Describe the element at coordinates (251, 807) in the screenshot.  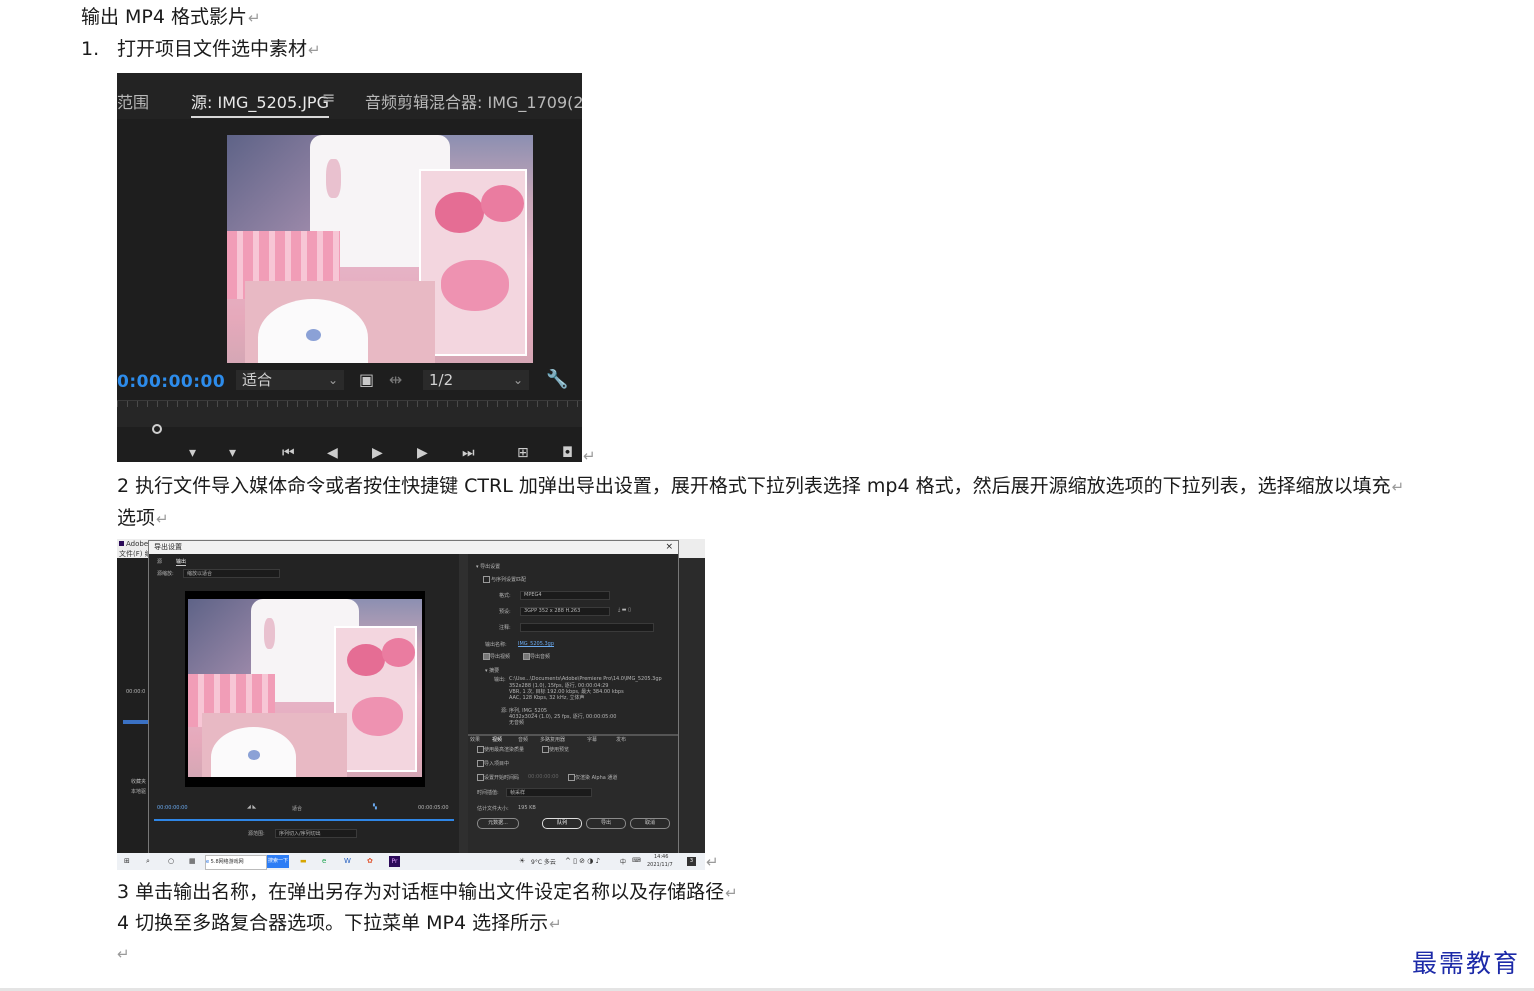
I see `timeline-markers-icon: ◢ ◣` at that location.